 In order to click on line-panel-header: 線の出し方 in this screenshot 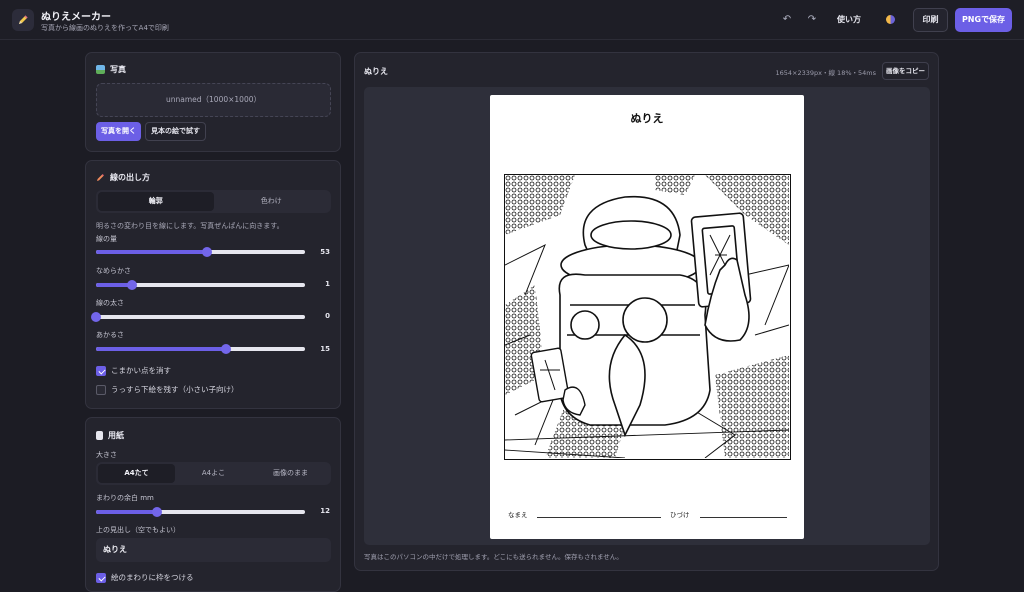, I will do `click(123, 177)`.